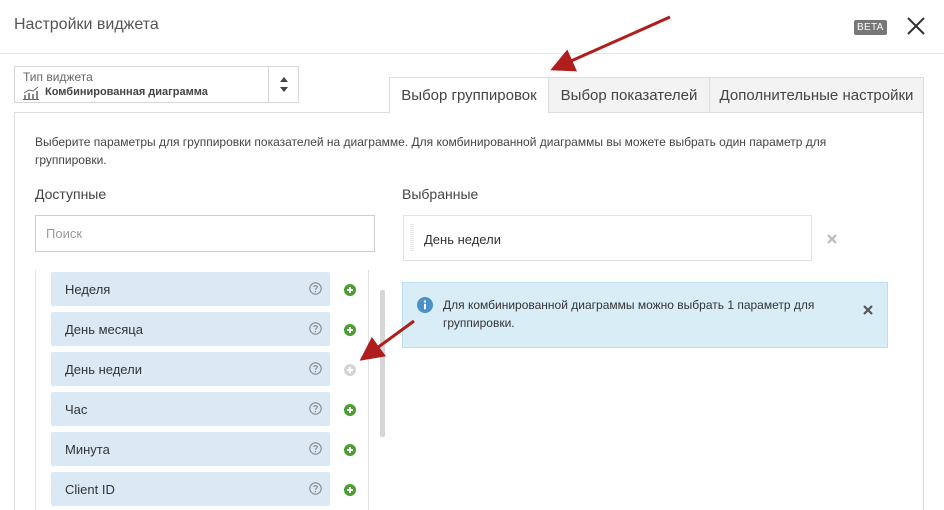 The height and width of the screenshot is (510, 944). Describe the element at coordinates (126, 92) in the screenshot. I see `widget-type-value: Комбинированная диаграмма` at that location.